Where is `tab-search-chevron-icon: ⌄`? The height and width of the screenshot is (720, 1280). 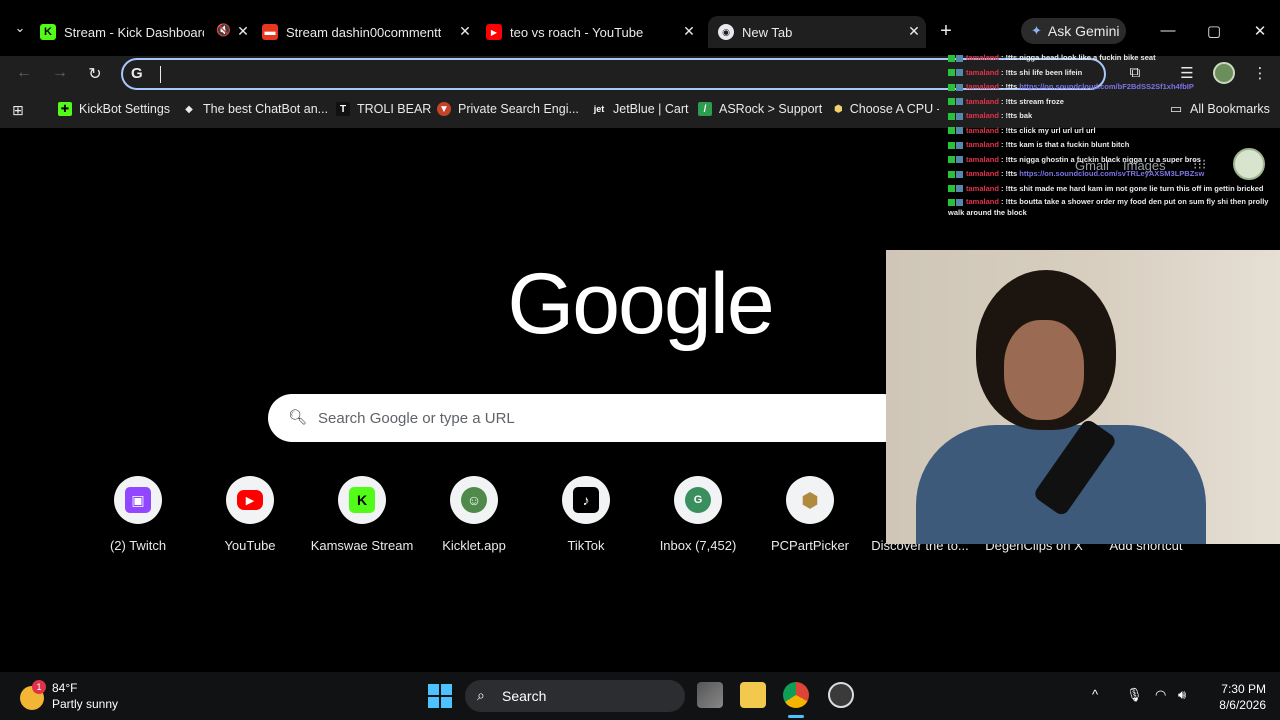
tab-search-chevron-icon: ⌄ is located at coordinates (20, 31).